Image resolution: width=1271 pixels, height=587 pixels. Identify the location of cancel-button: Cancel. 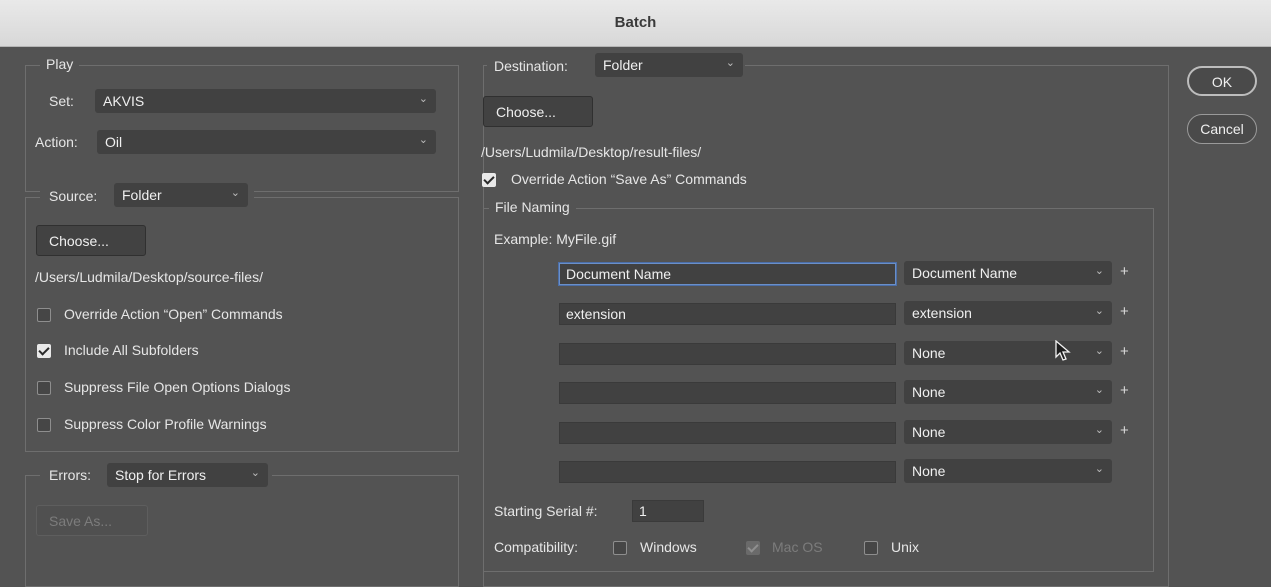
(1222, 129).